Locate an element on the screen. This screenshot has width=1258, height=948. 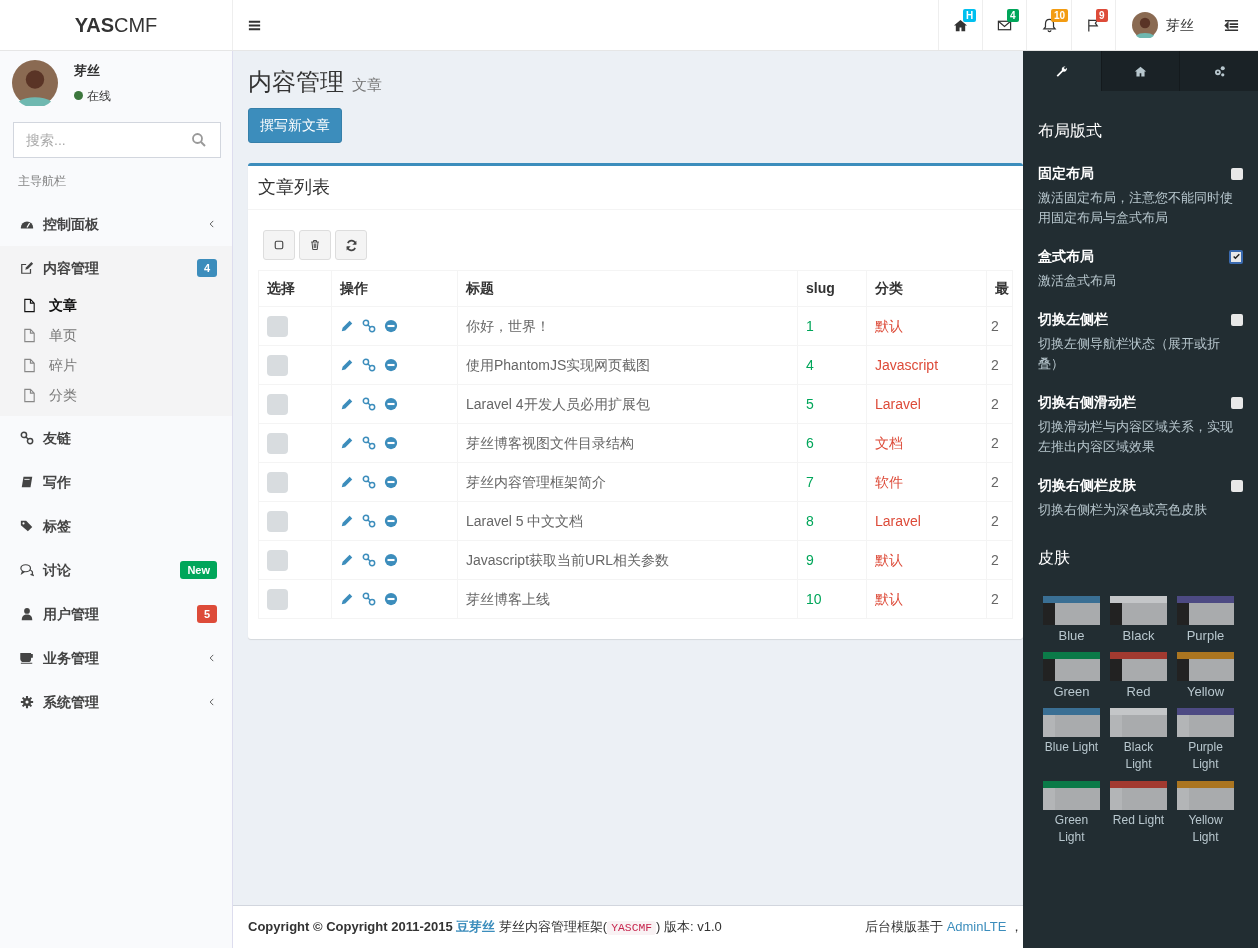
link-icon is located at coordinates (369, 560).